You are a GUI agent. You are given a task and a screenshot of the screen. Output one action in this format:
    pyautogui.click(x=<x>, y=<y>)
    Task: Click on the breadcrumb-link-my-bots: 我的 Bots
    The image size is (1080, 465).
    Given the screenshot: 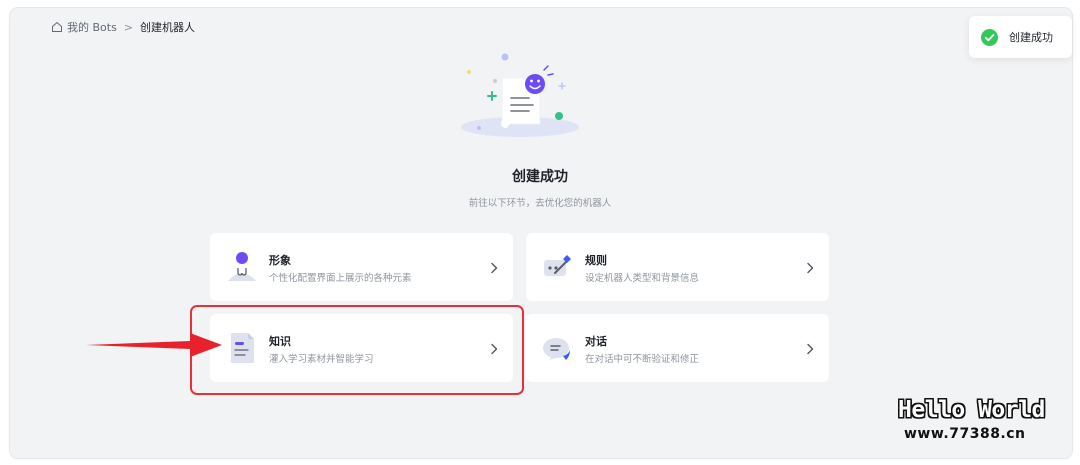 What is the action you would take?
    pyautogui.click(x=92, y=27)
    